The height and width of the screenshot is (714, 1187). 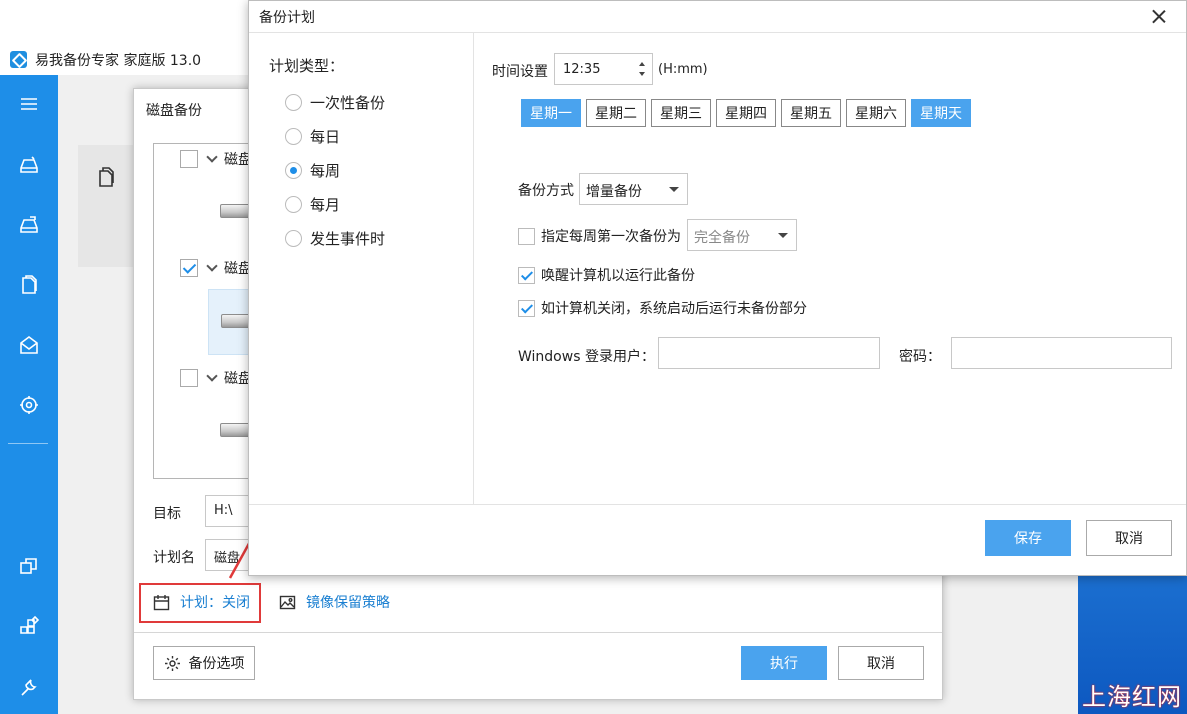 I want to click on first-week-value: 完全备份, so click(x=722, y=238).